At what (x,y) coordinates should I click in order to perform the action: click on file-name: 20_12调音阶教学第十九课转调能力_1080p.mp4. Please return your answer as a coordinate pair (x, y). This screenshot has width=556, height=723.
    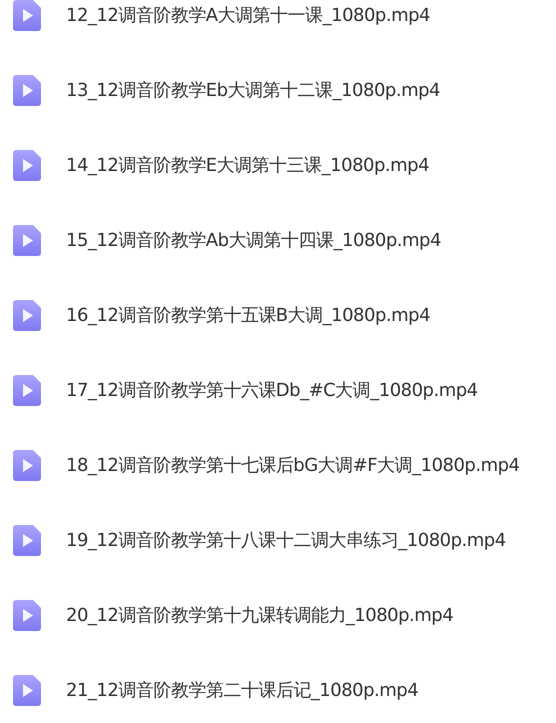
    Looking at the image, I should click on (260, 615).